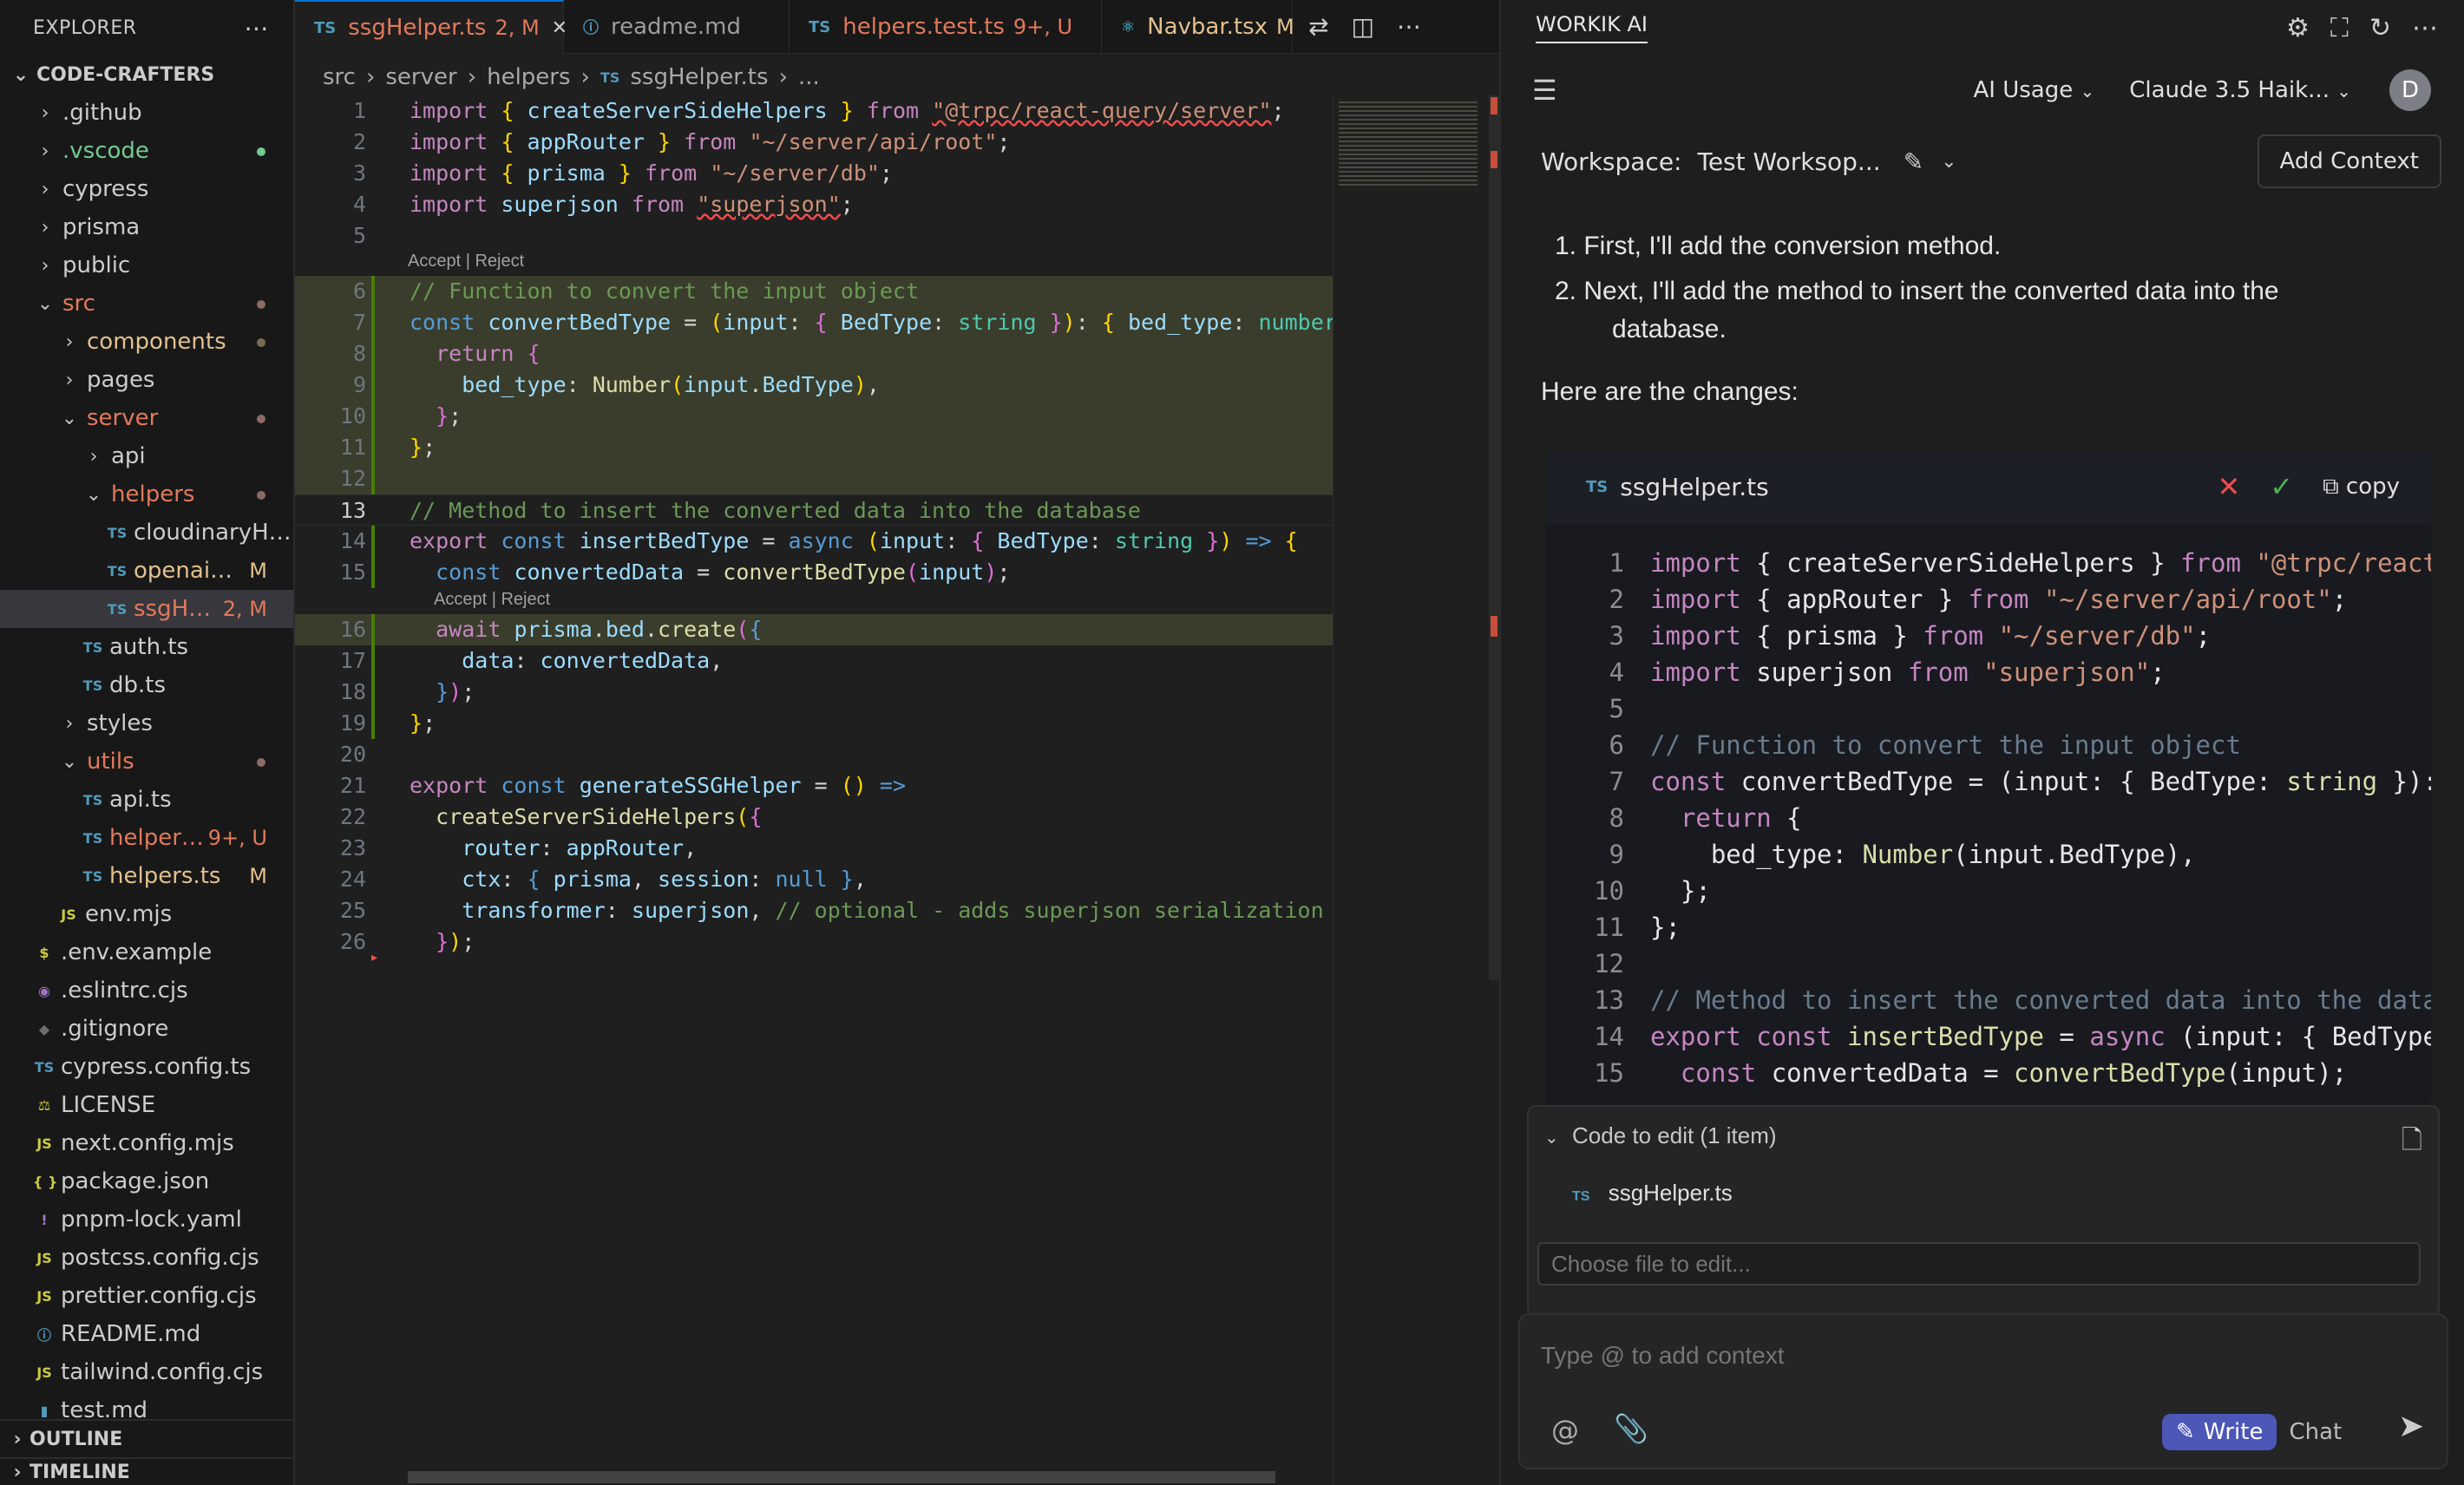  What do you see at coordinates (1544, 90) in the screenshot?
I see `menu-icon: ☰` at bounding box center [1544, 90].